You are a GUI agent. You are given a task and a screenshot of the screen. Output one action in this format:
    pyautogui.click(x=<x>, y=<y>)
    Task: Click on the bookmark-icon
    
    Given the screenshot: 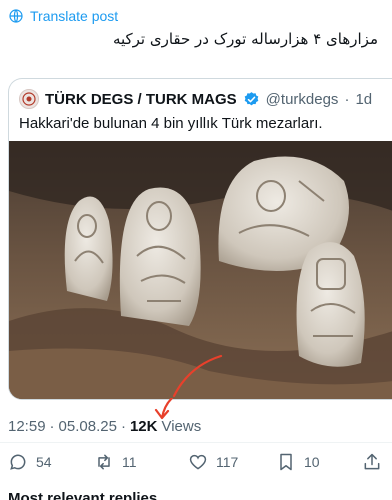 What is the action you would take?
    pyautogui.click(x=286, y=462)
    